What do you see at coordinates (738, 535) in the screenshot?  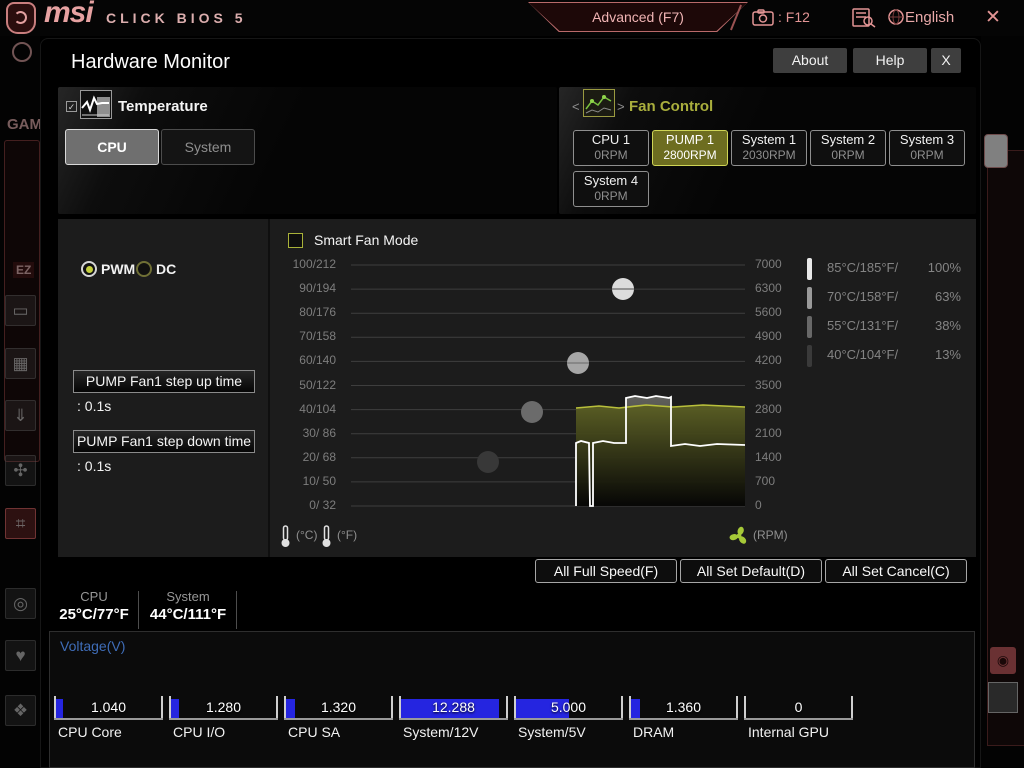 I see `fan-rpm-icon` at bounding box center [738, 535].